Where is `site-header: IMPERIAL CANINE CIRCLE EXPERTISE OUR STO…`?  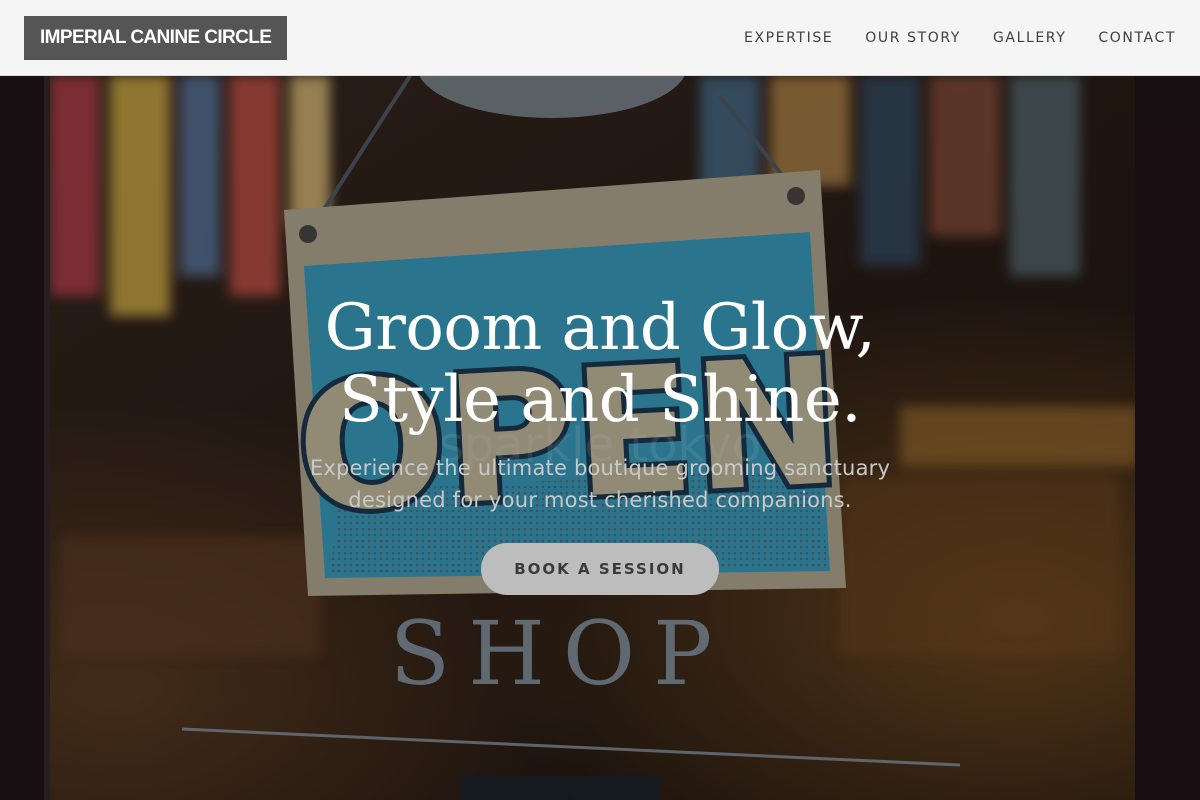 site-header: IMPERIAL CANINE CIRCLE EXPERTISE OUR STO… is located at coordinates (600, 38).